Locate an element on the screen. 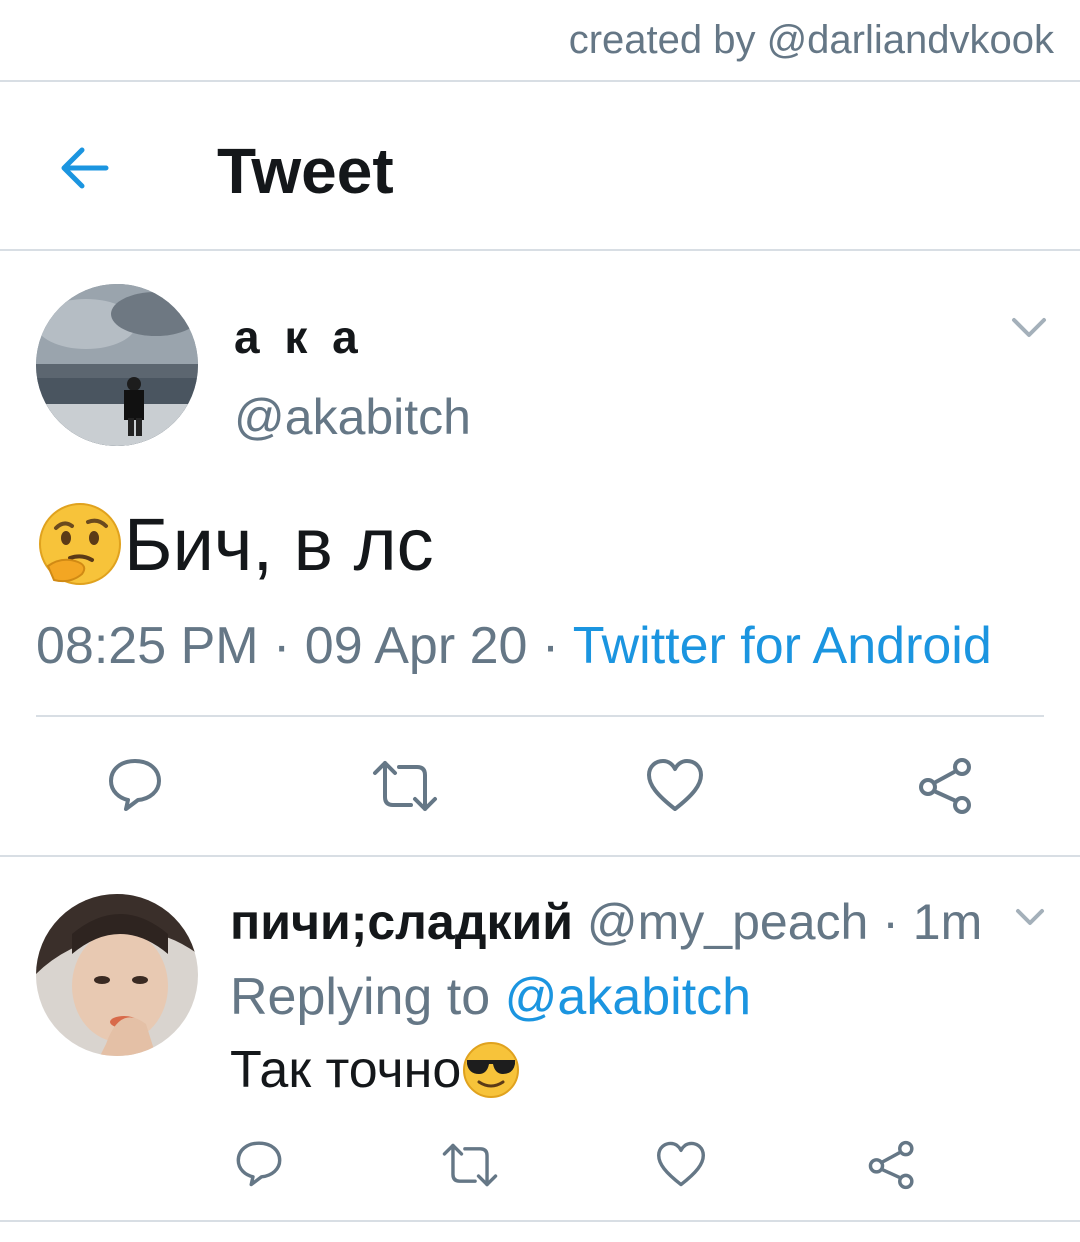 Image resolution: width=1080 pixels, height=1242 pixels. thinking-face-emoji is located at coordinates (80, 544).